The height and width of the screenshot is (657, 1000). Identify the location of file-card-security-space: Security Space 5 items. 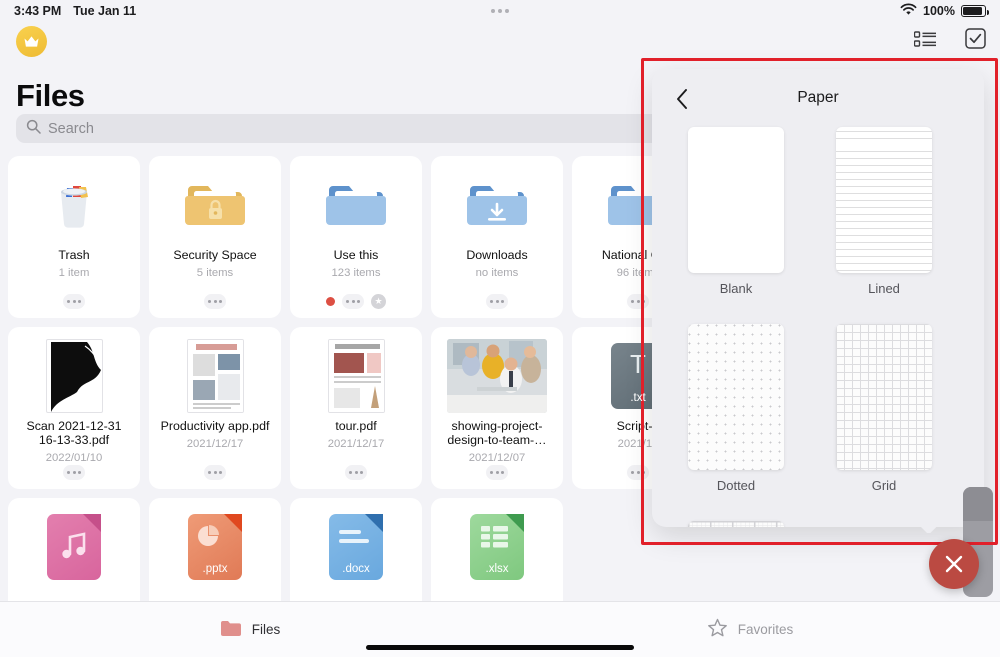
(215, 237).